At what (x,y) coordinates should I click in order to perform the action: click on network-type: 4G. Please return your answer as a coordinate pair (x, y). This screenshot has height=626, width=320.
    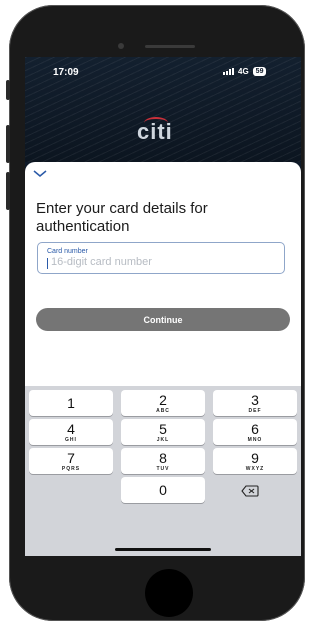
    Looking at the image, I should click on (243, 71).